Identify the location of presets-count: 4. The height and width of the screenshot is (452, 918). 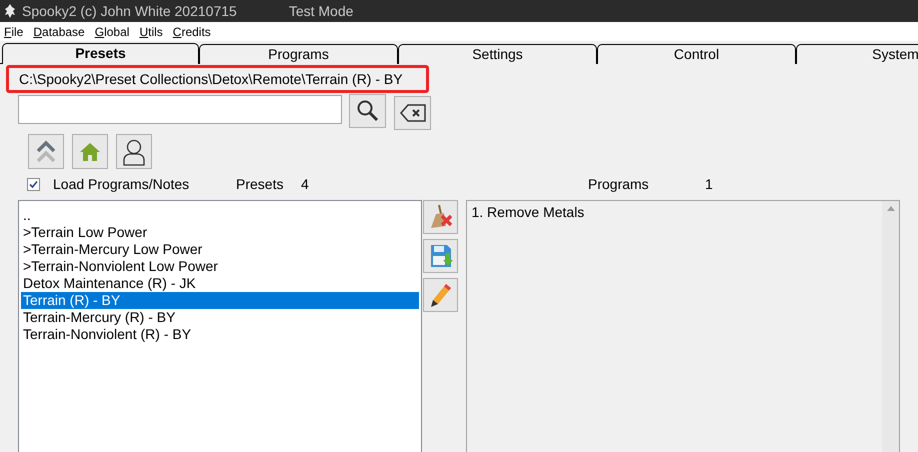
(305, 184).